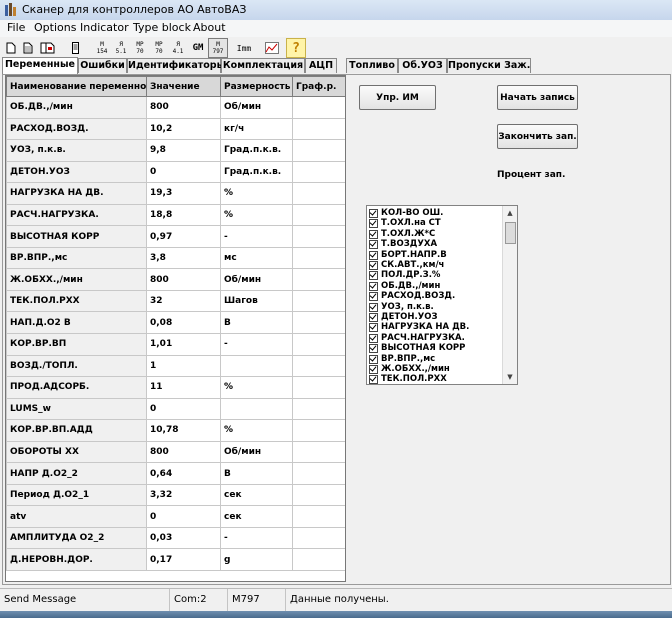 The image size is (672, 618). Describe the element at coordinates (104, 27) in the screenshot. I see `menu-indicator: Indicator` at that location.